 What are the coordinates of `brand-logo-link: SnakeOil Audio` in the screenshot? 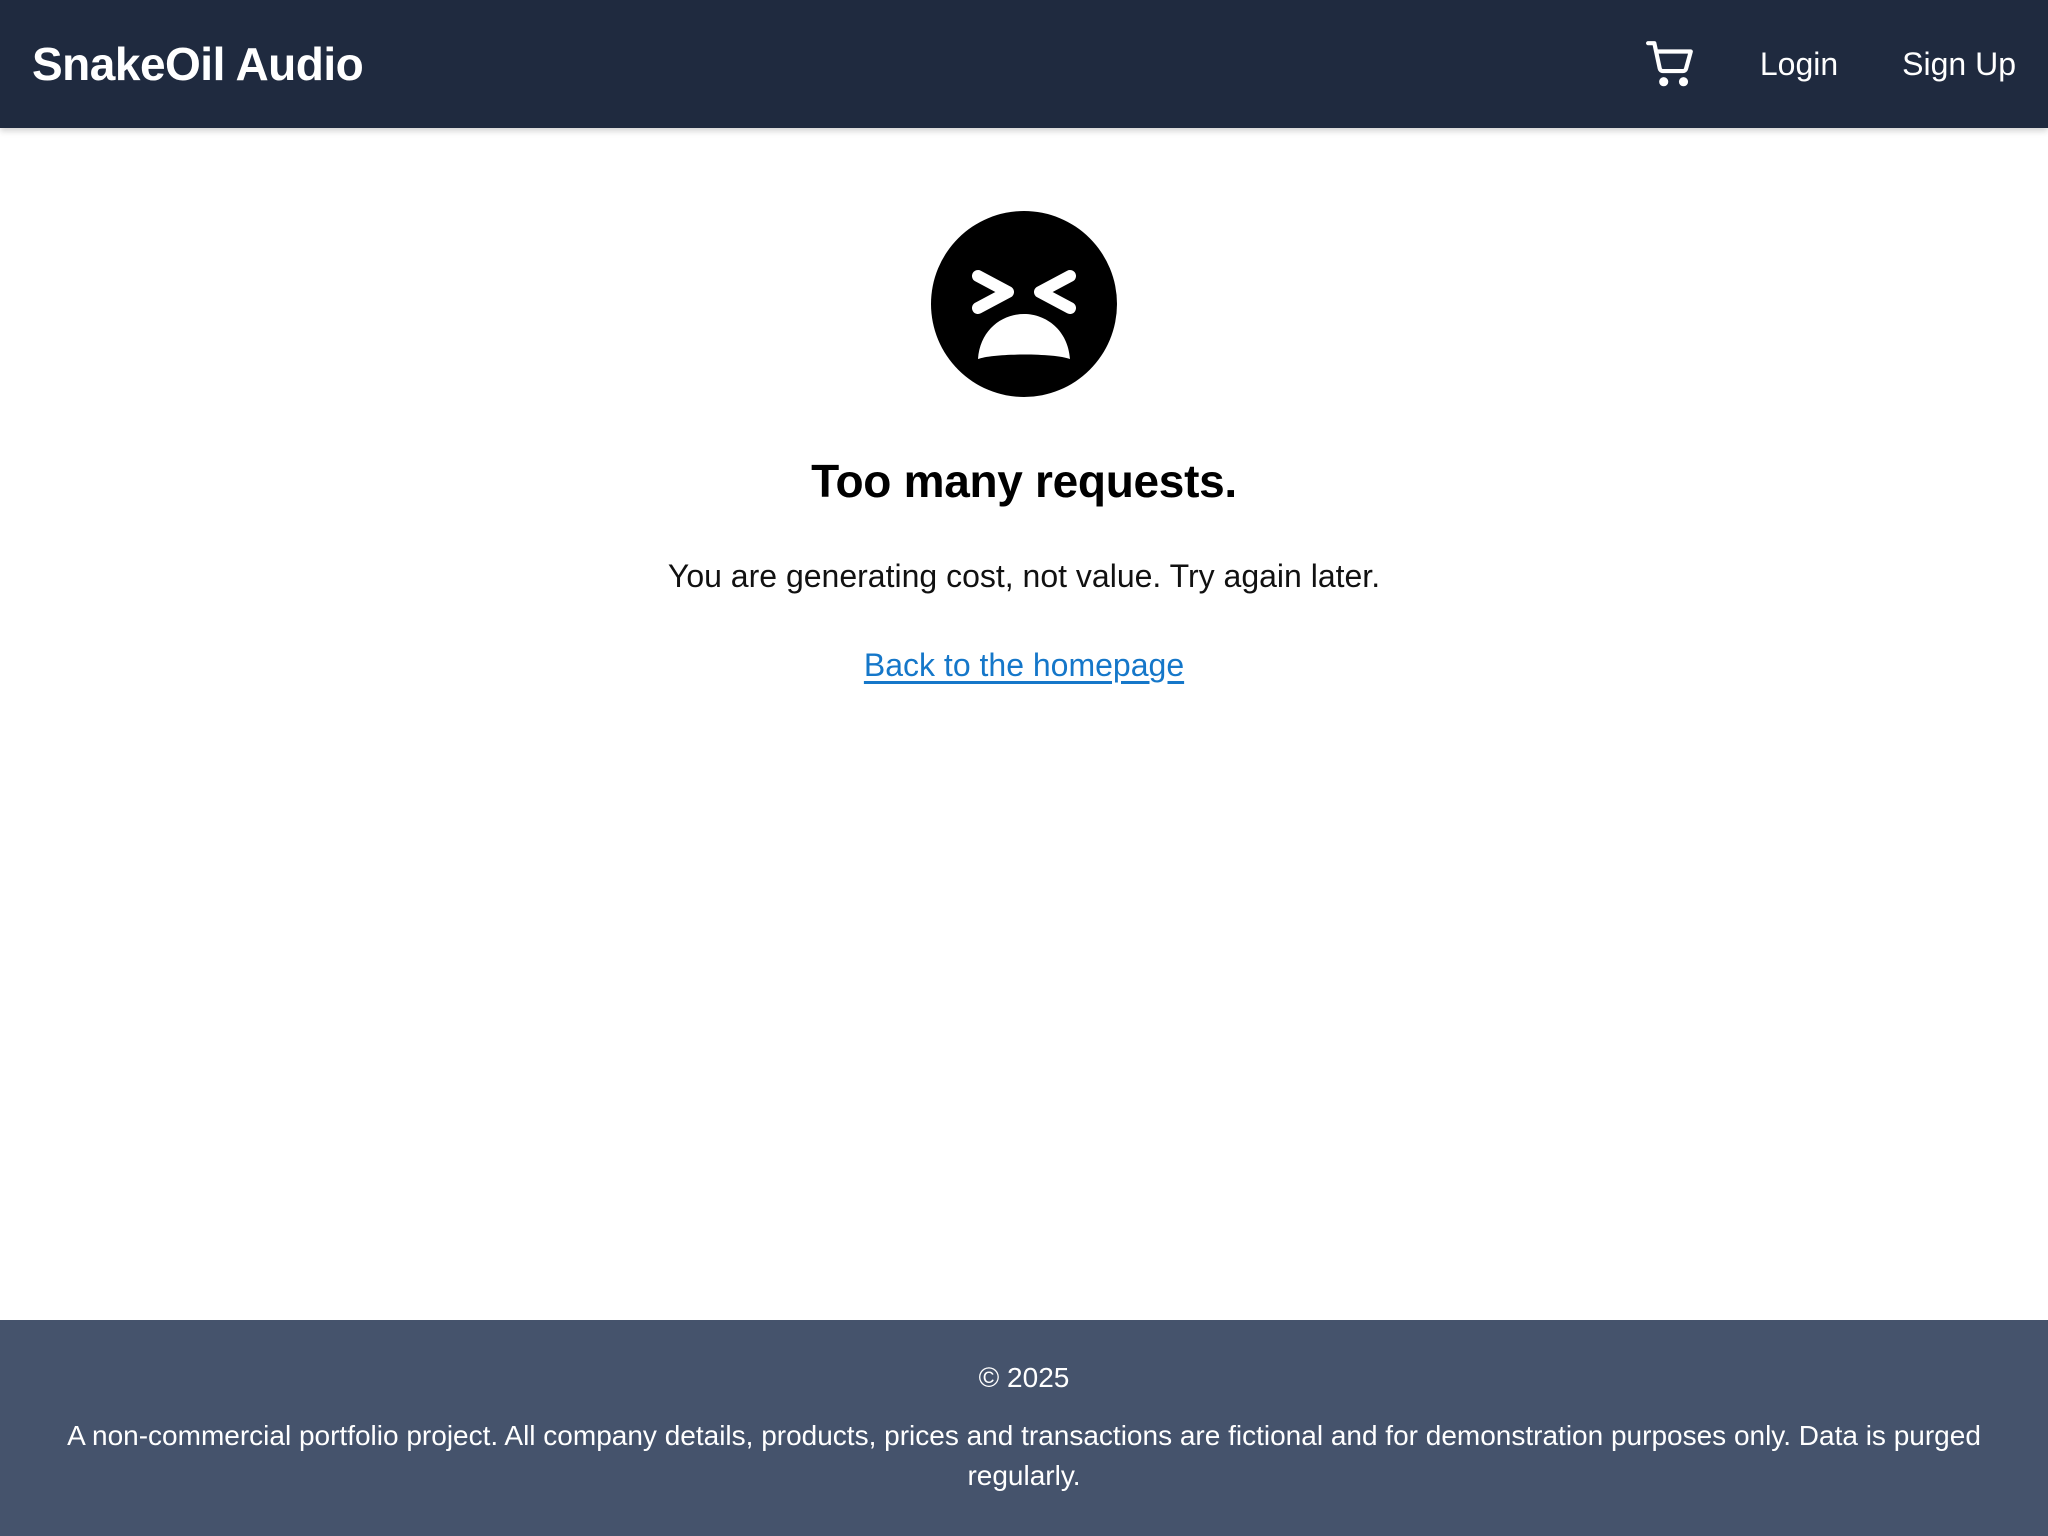 It's located at (198, 64).